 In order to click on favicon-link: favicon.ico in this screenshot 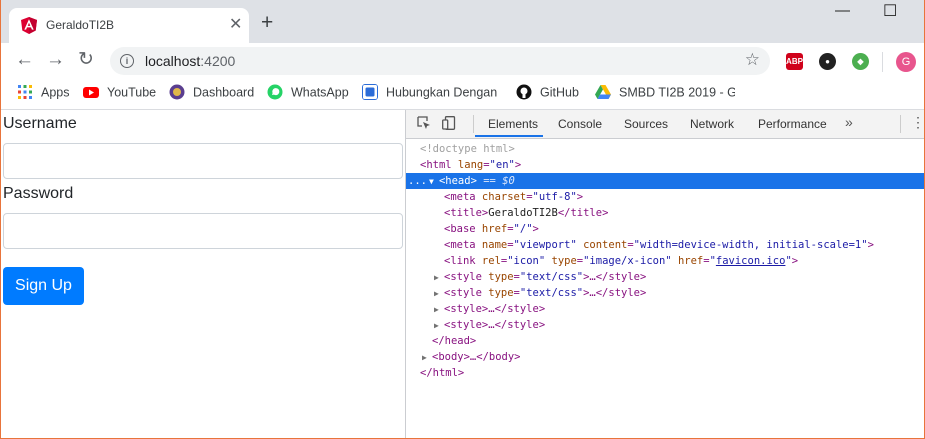, I will do `click(751, 261)`.